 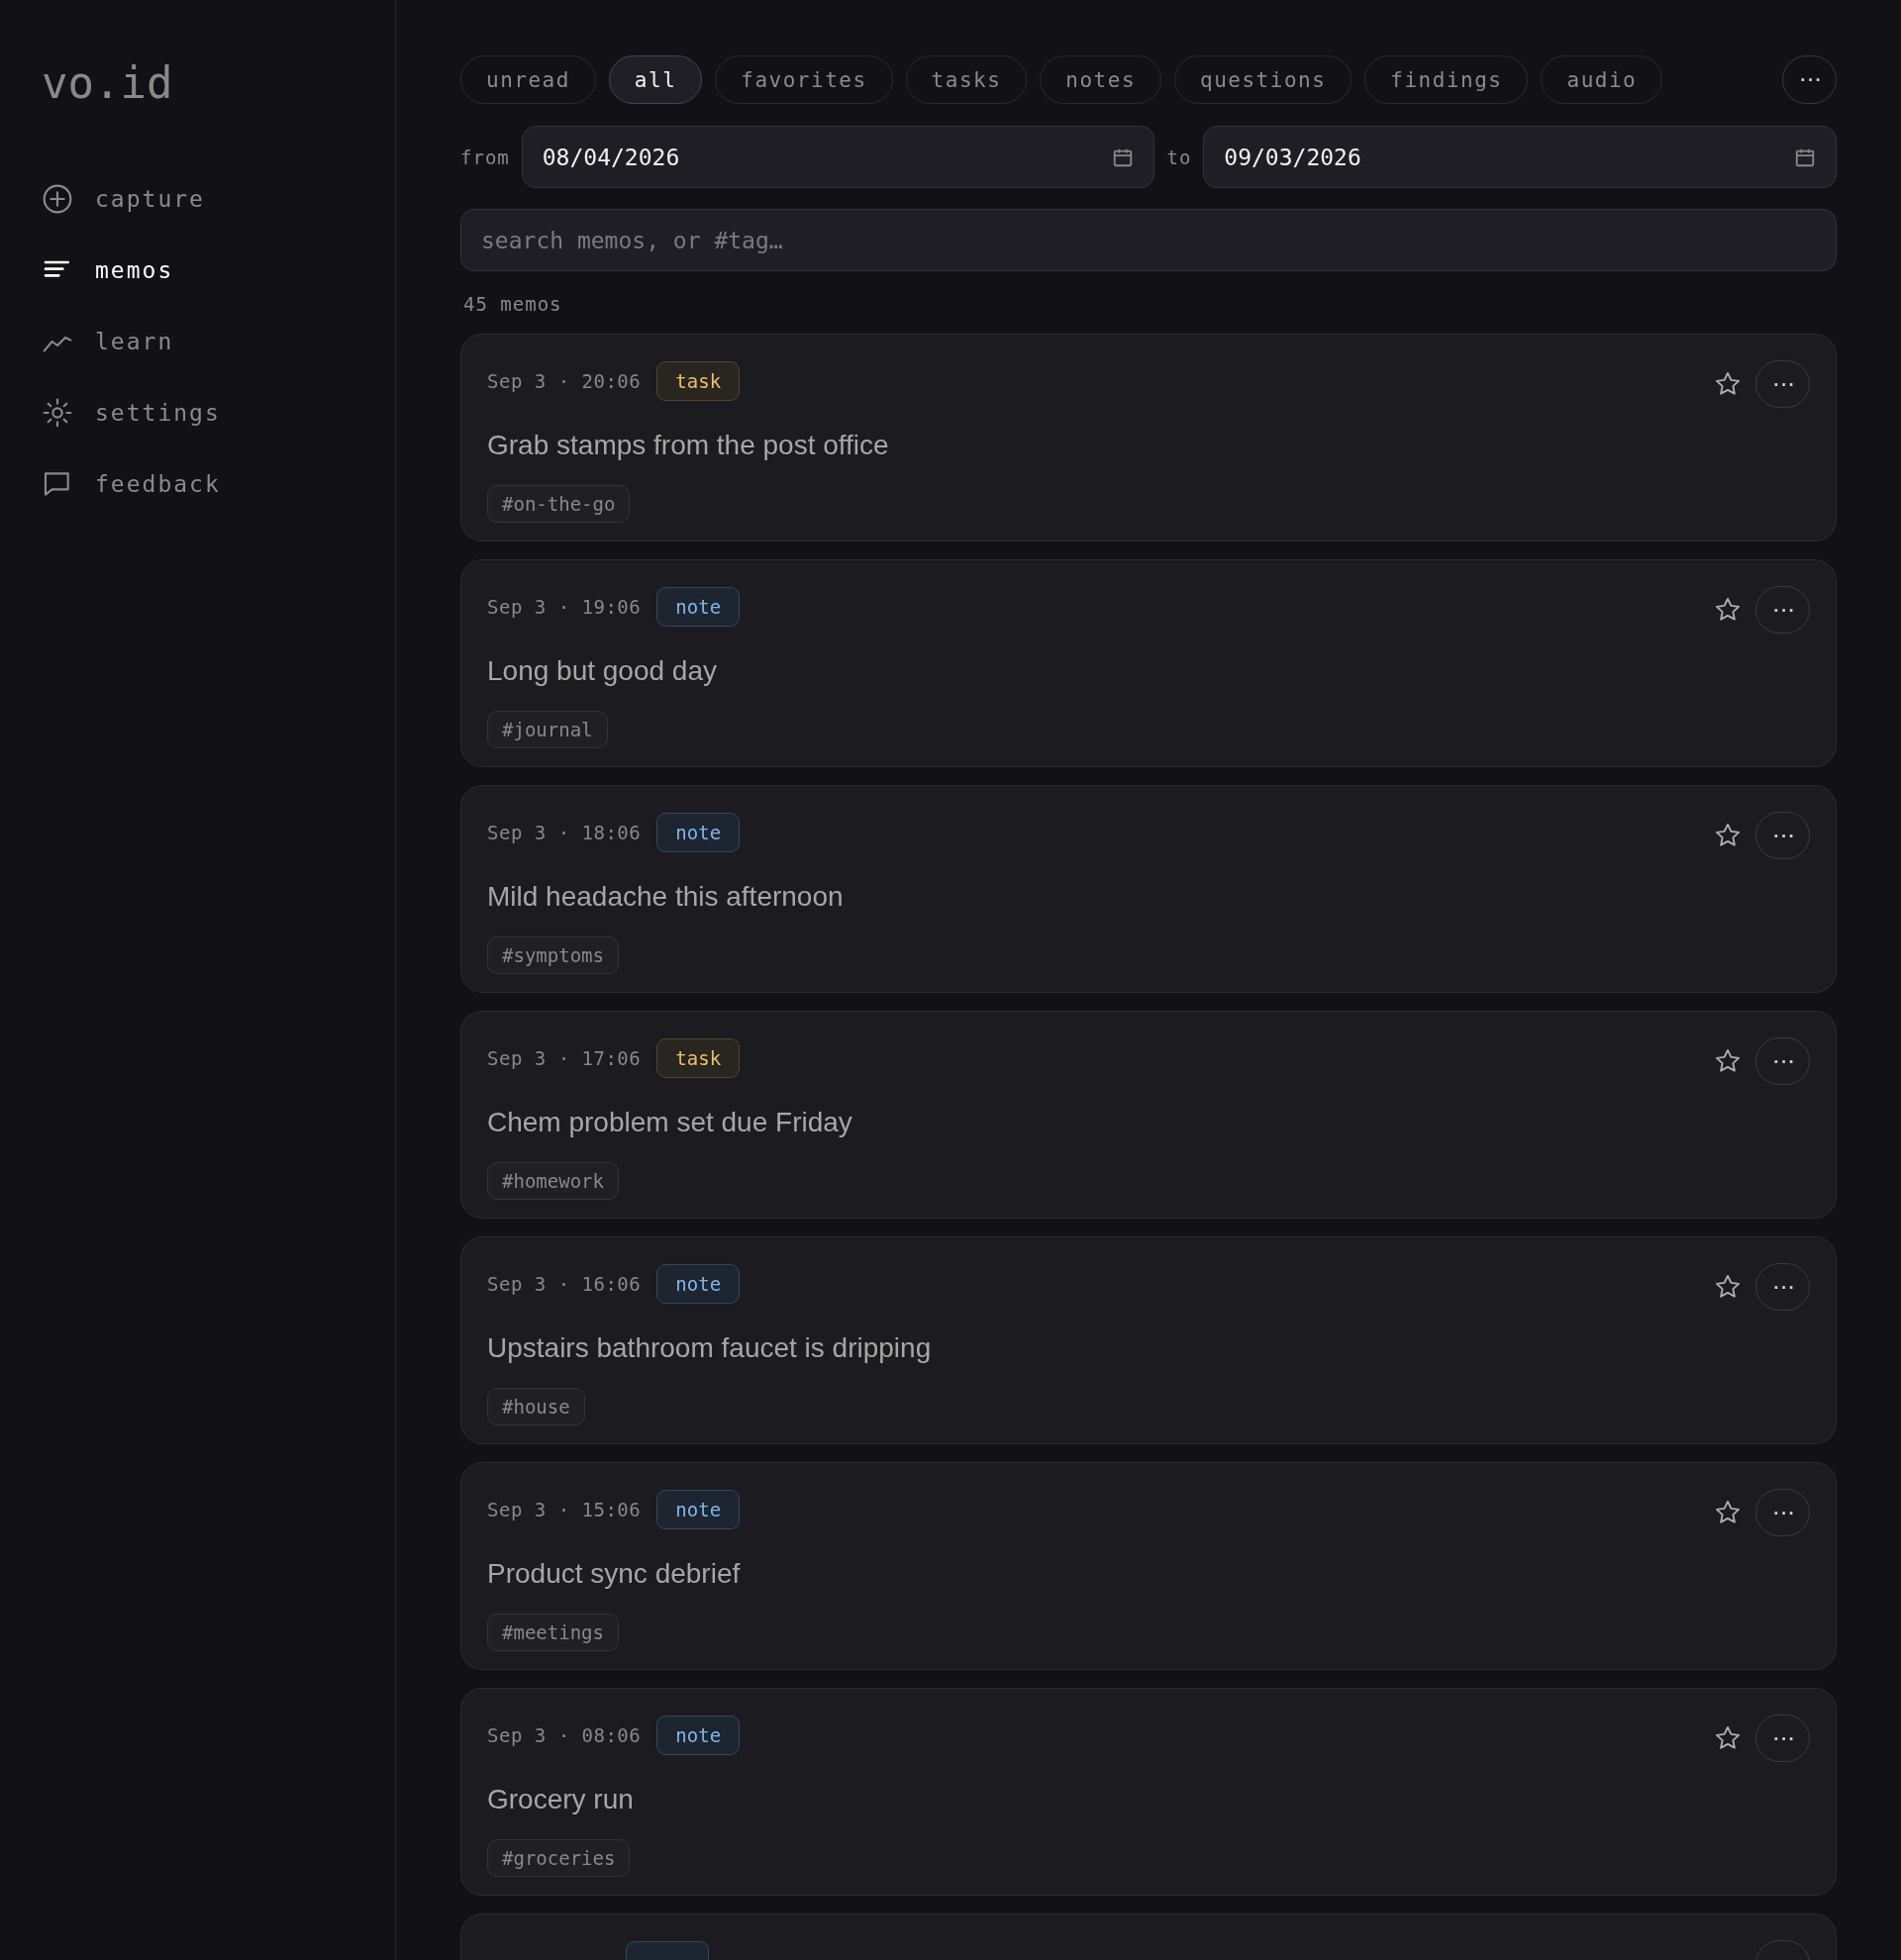 I want to click on memo-time: Sep 3 · 17:06, so click(x=564, y=1058).